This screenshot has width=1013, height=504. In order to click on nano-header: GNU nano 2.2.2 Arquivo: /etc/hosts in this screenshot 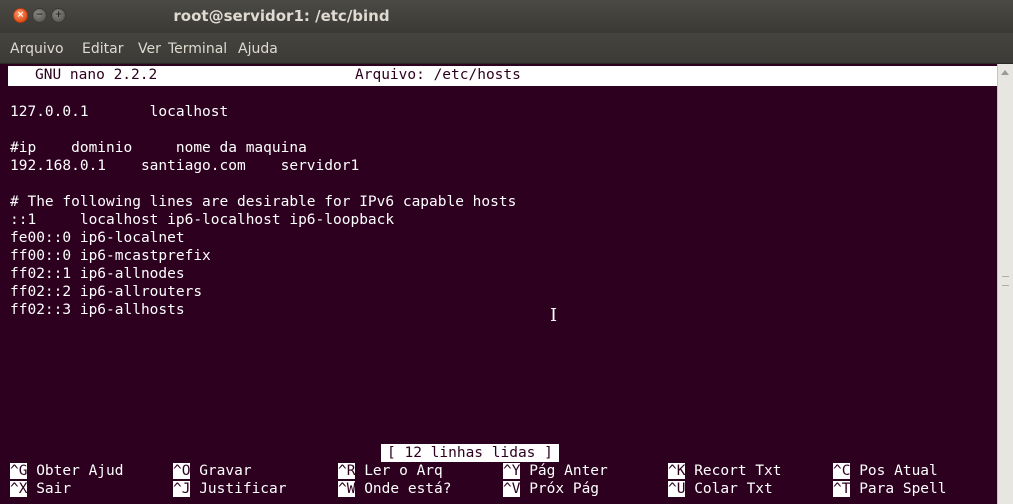, I will do `click(502, 76)`.